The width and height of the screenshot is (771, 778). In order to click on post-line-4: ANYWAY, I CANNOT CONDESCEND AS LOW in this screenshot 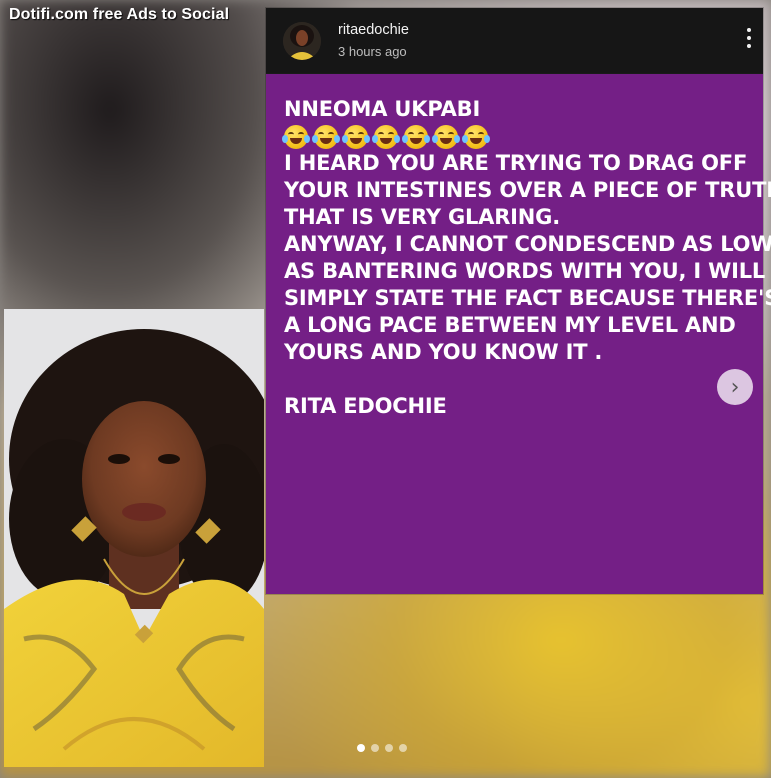, I will do `click(527, 244)`.